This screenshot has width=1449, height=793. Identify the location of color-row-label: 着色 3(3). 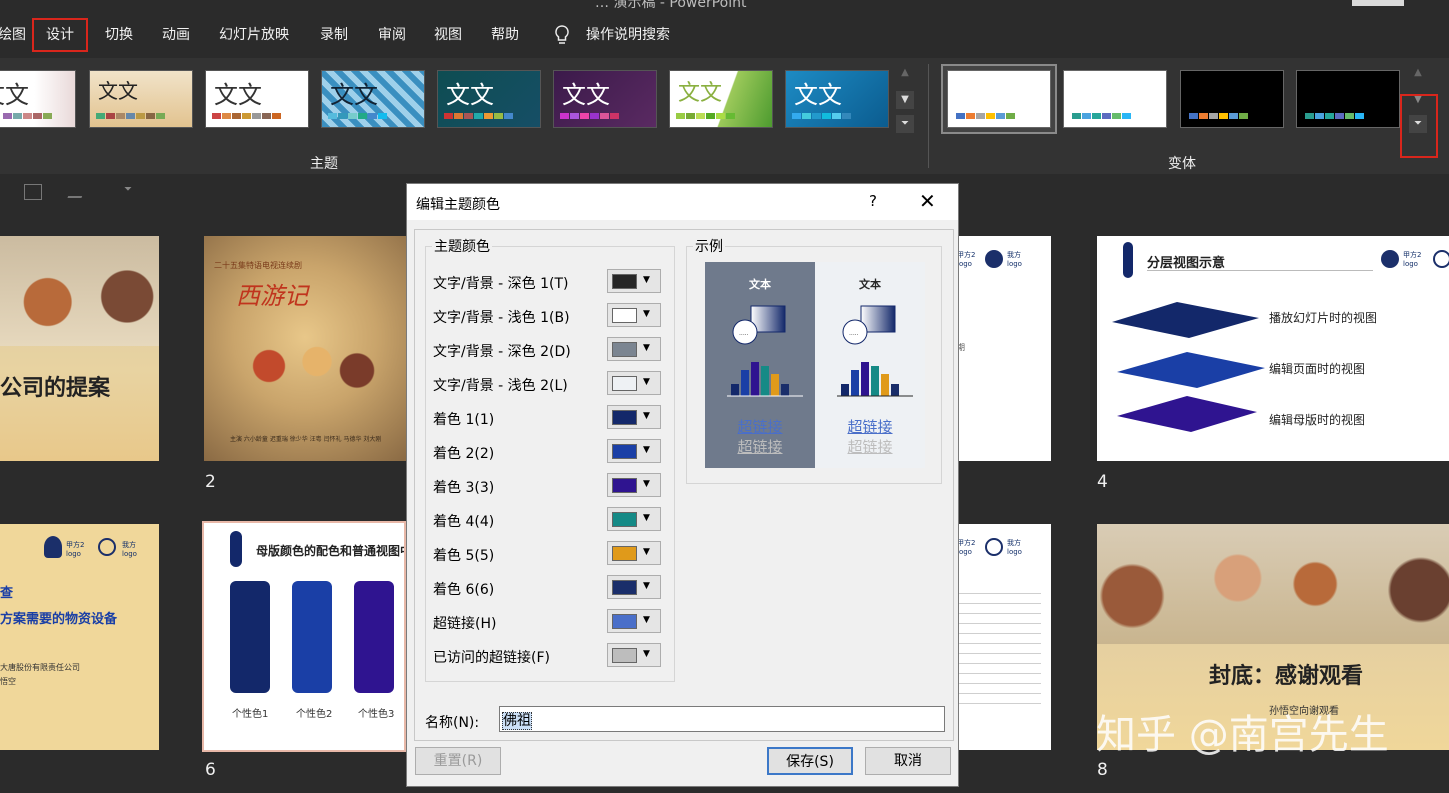
(464, 488).